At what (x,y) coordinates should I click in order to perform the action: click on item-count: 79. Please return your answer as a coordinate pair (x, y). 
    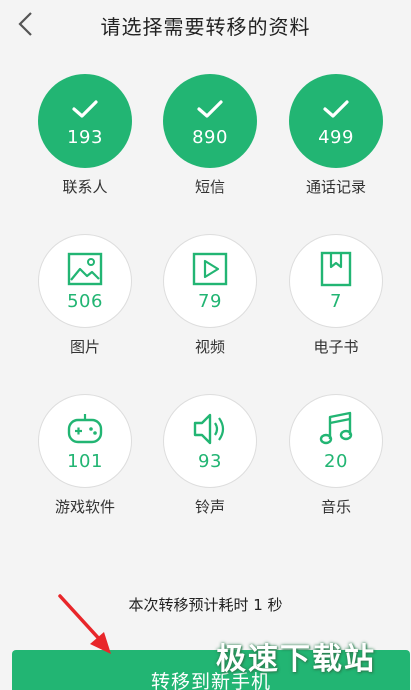
    Looking at the image, I should click on (210, 301).